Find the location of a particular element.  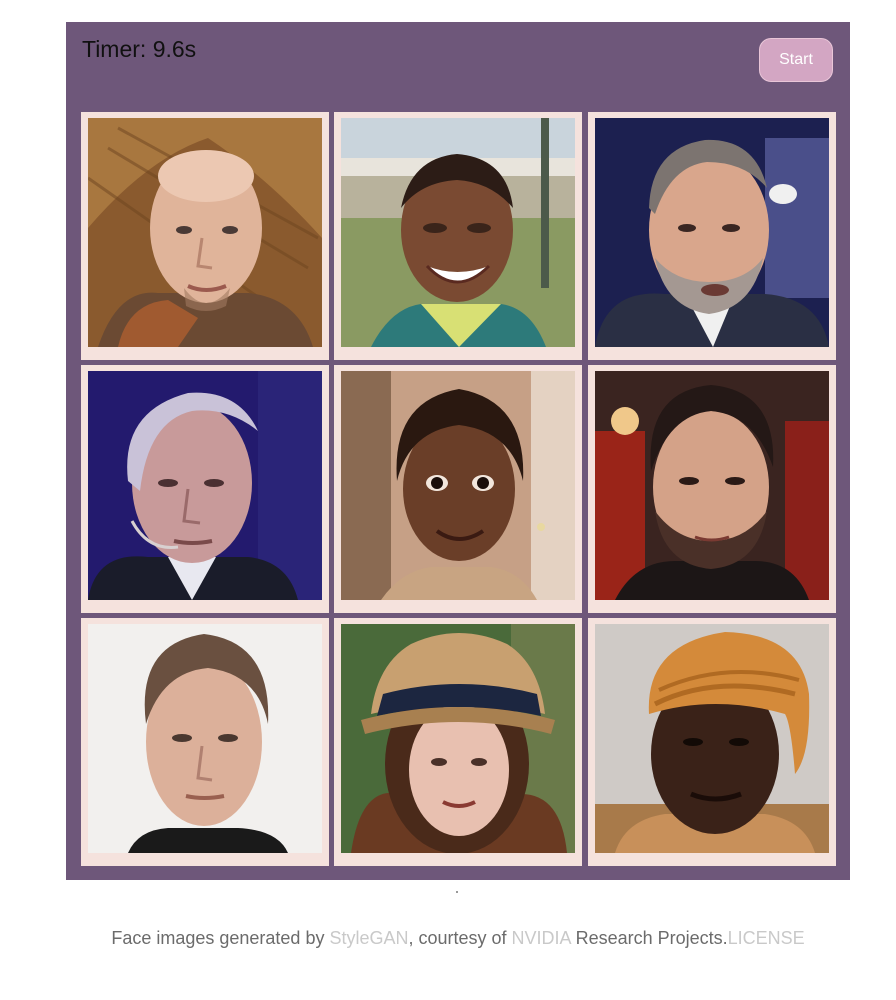

footer-middle: , courtesy of is located at coordinates (460, 938).